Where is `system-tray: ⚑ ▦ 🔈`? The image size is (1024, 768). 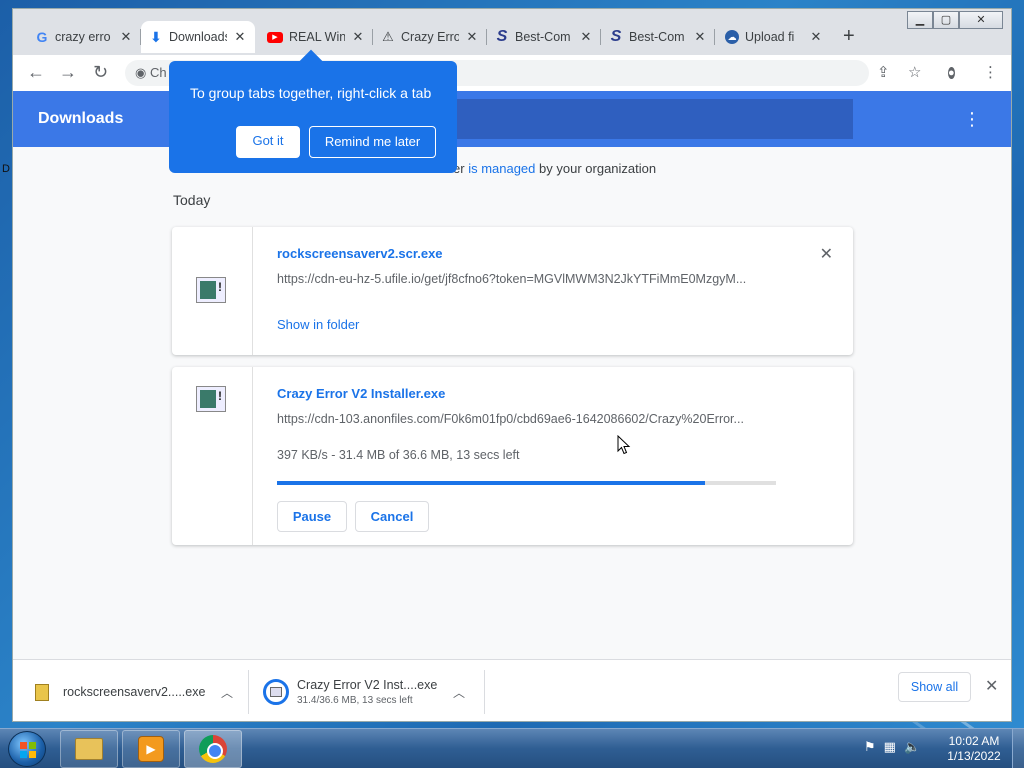 system-tray: ⚑ ▦ 🔈 is located at coordinates (892, 747).